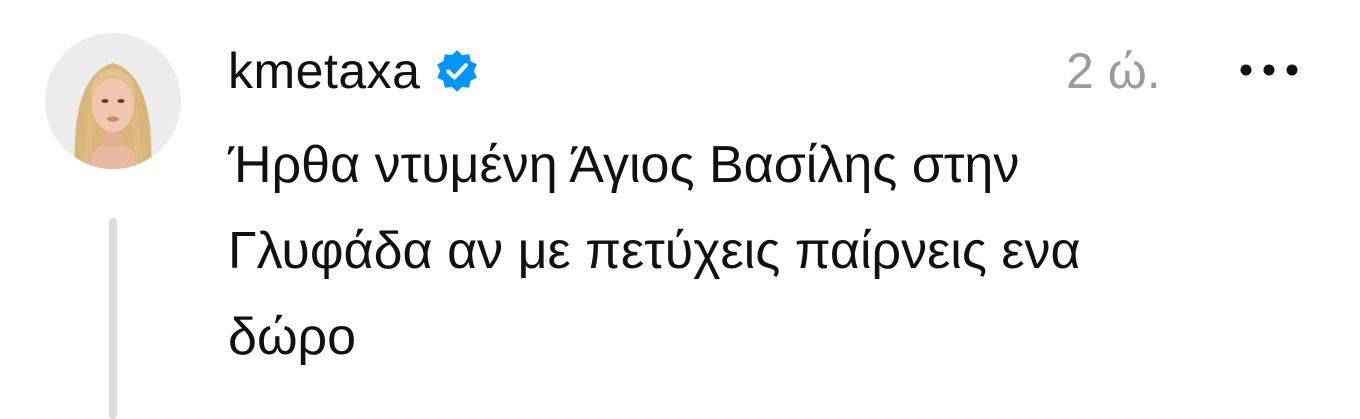  Describe the element at coordinates (624, 165) in the screenshot. I see `post-text-line: Ήρθα ντυμένη Άγιος Βασίλης στην` at that location.